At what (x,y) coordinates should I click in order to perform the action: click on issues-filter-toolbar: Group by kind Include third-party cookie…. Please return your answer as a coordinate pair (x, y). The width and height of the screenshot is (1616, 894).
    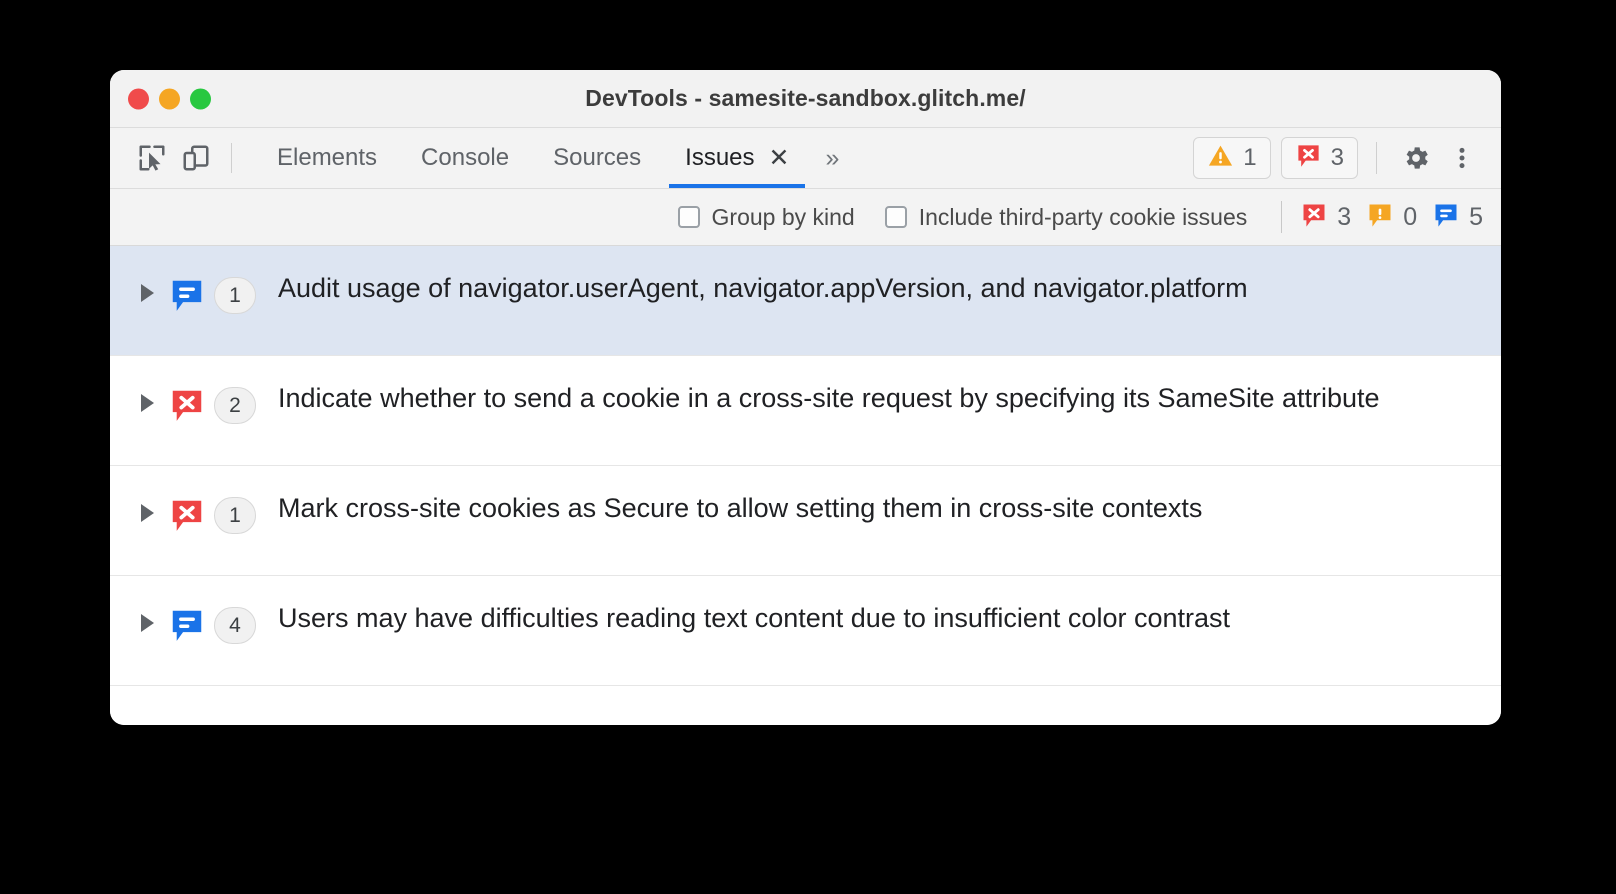
    Looking at the image, I should click on (805, 217).